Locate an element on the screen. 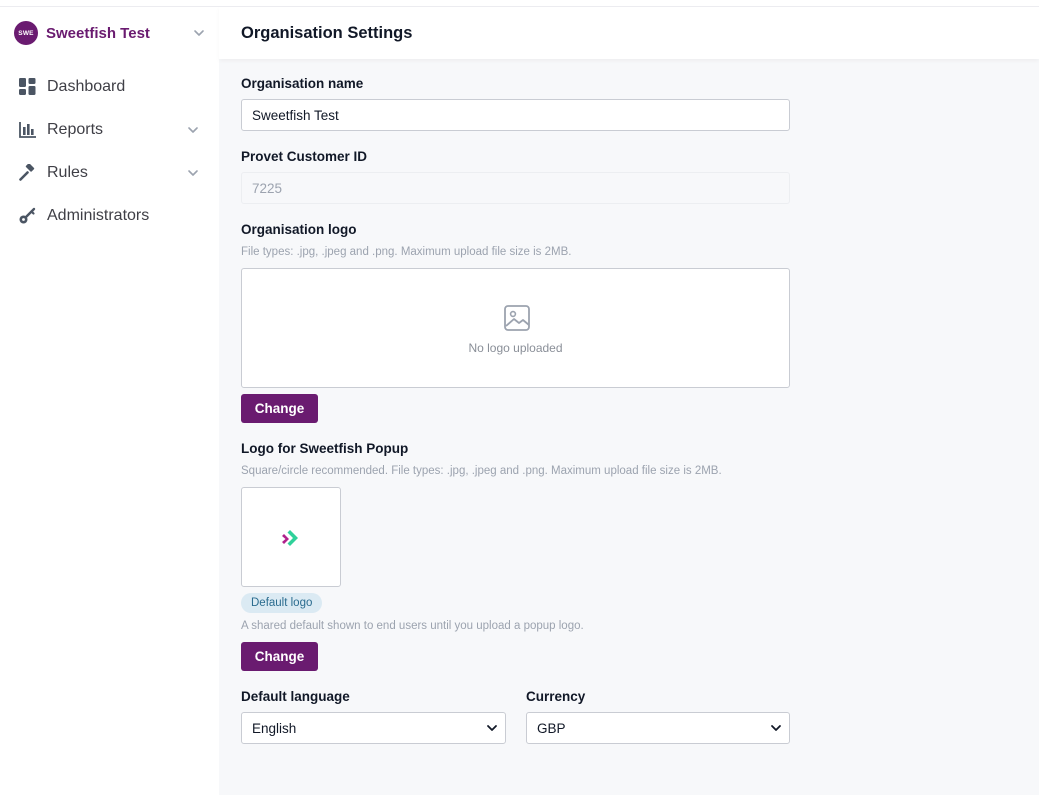  sidebar-item-administrators: Administrators is located at coordinates (109, 215).